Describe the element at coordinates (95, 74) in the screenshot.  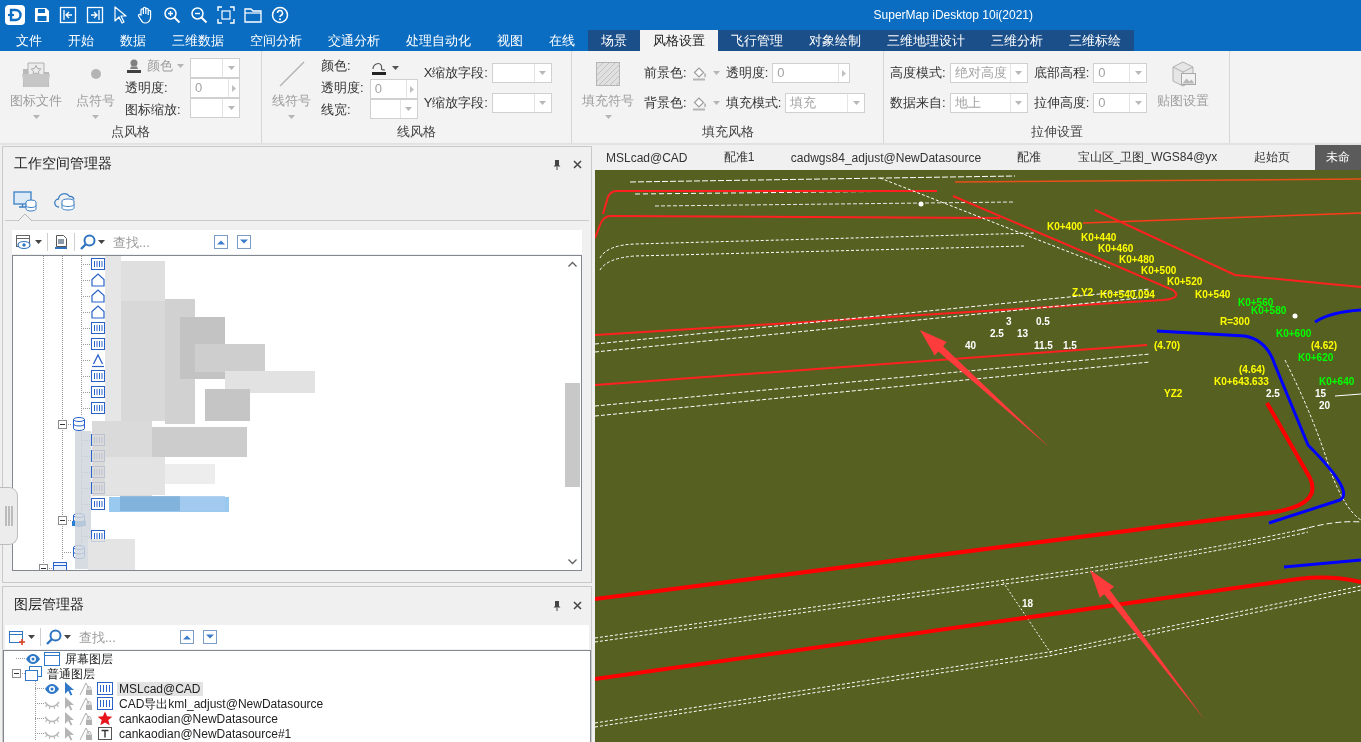
I see `dot-icon` at that location.